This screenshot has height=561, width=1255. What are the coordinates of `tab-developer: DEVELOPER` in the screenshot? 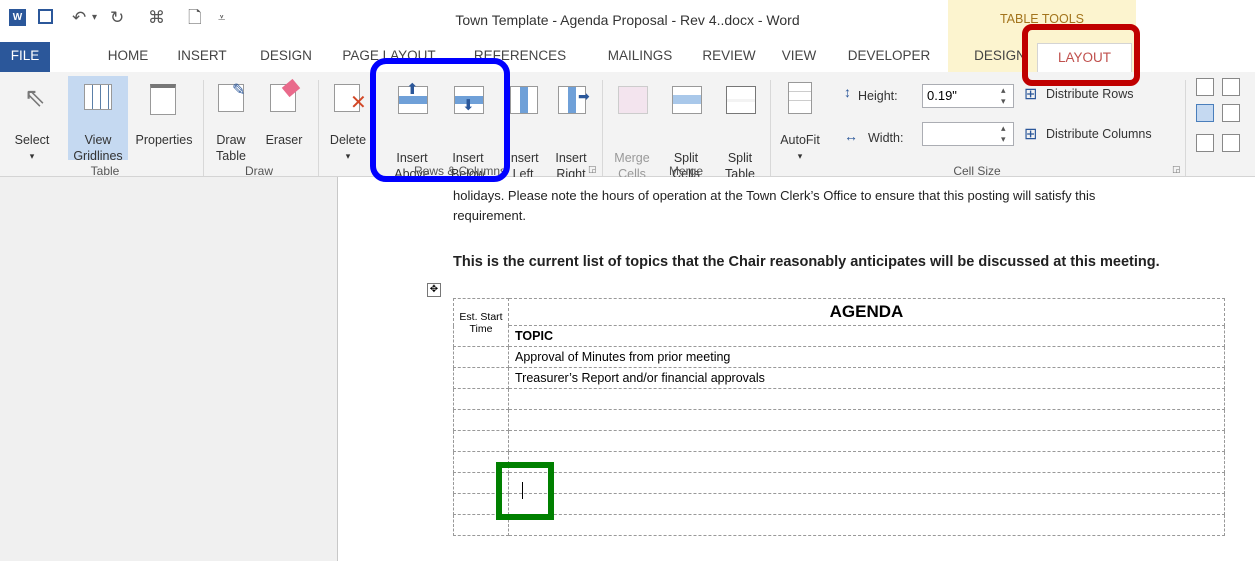 It's located at (889, 57).